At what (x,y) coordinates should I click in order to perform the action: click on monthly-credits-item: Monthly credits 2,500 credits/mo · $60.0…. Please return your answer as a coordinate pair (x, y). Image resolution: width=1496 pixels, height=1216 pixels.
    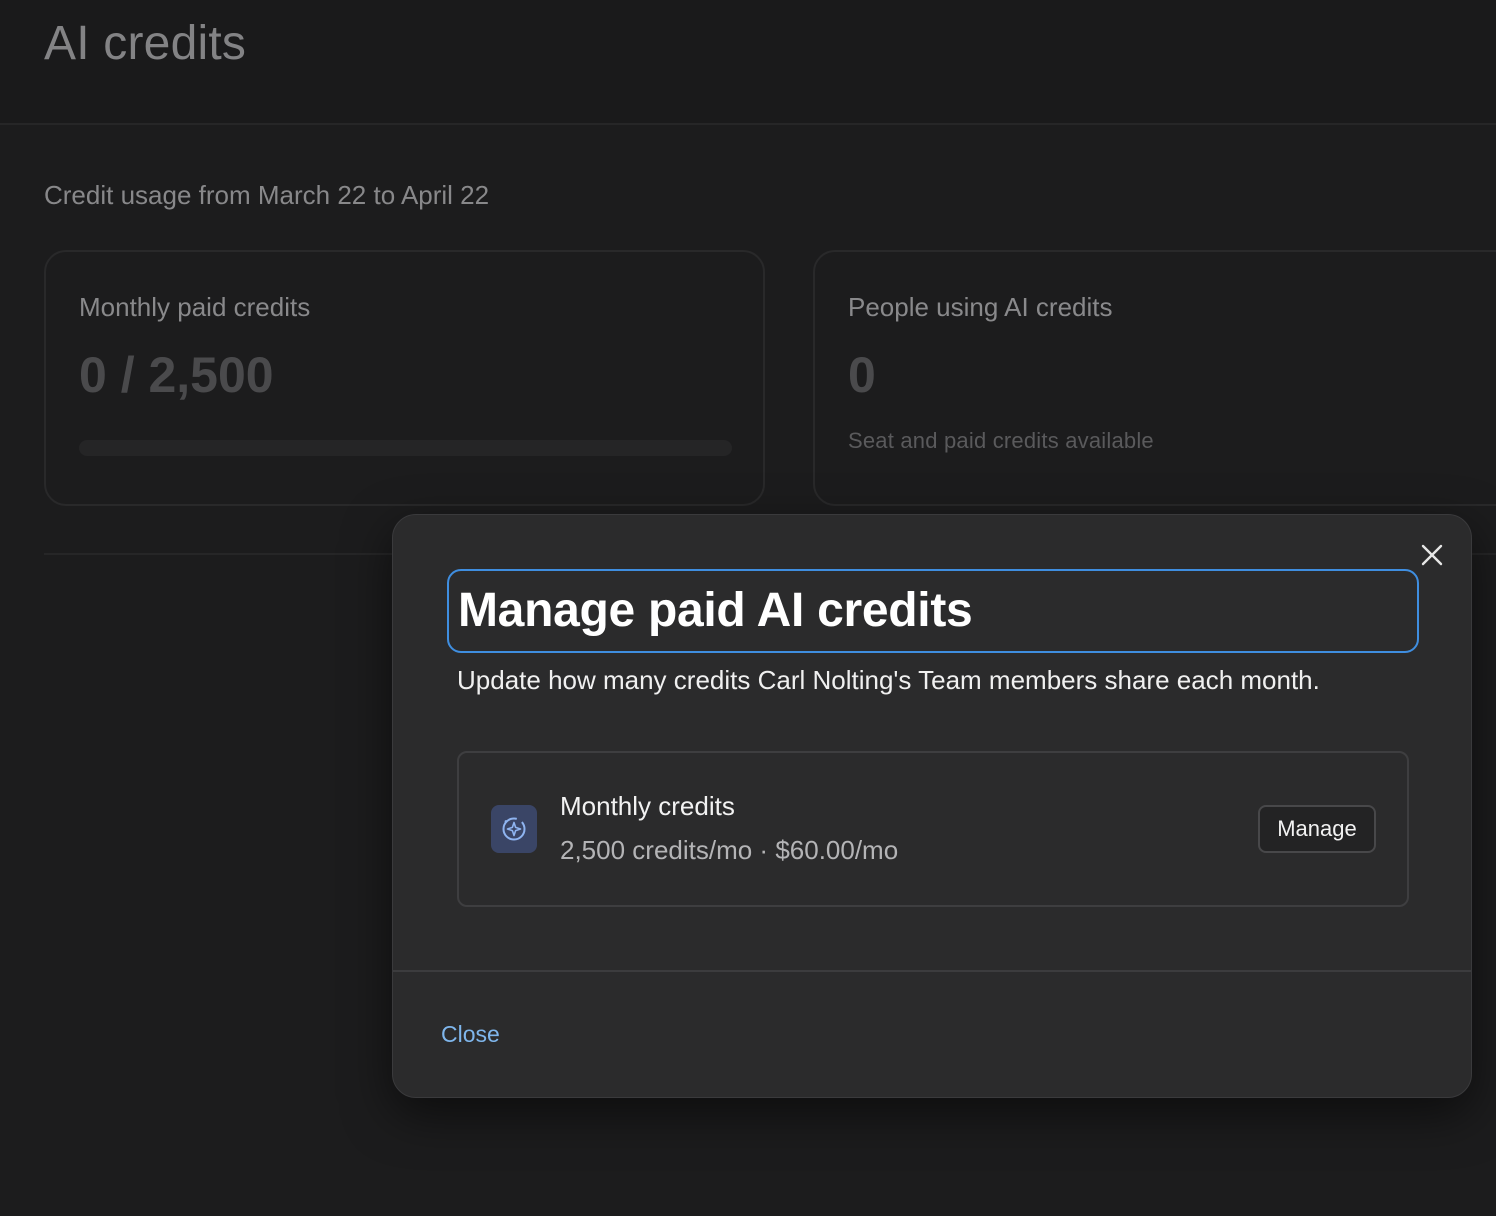
    Looking at the image, I should click on (933, 829).